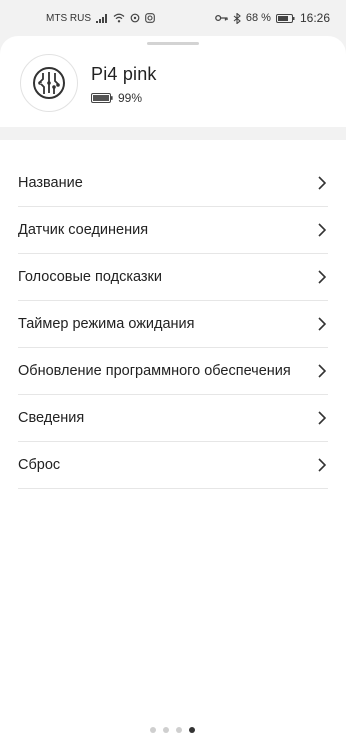 This screenshot has width=346, height=750. Describe the element at coordinates (173, 43) in the screenshot. I see `sheet-handle` at that location.